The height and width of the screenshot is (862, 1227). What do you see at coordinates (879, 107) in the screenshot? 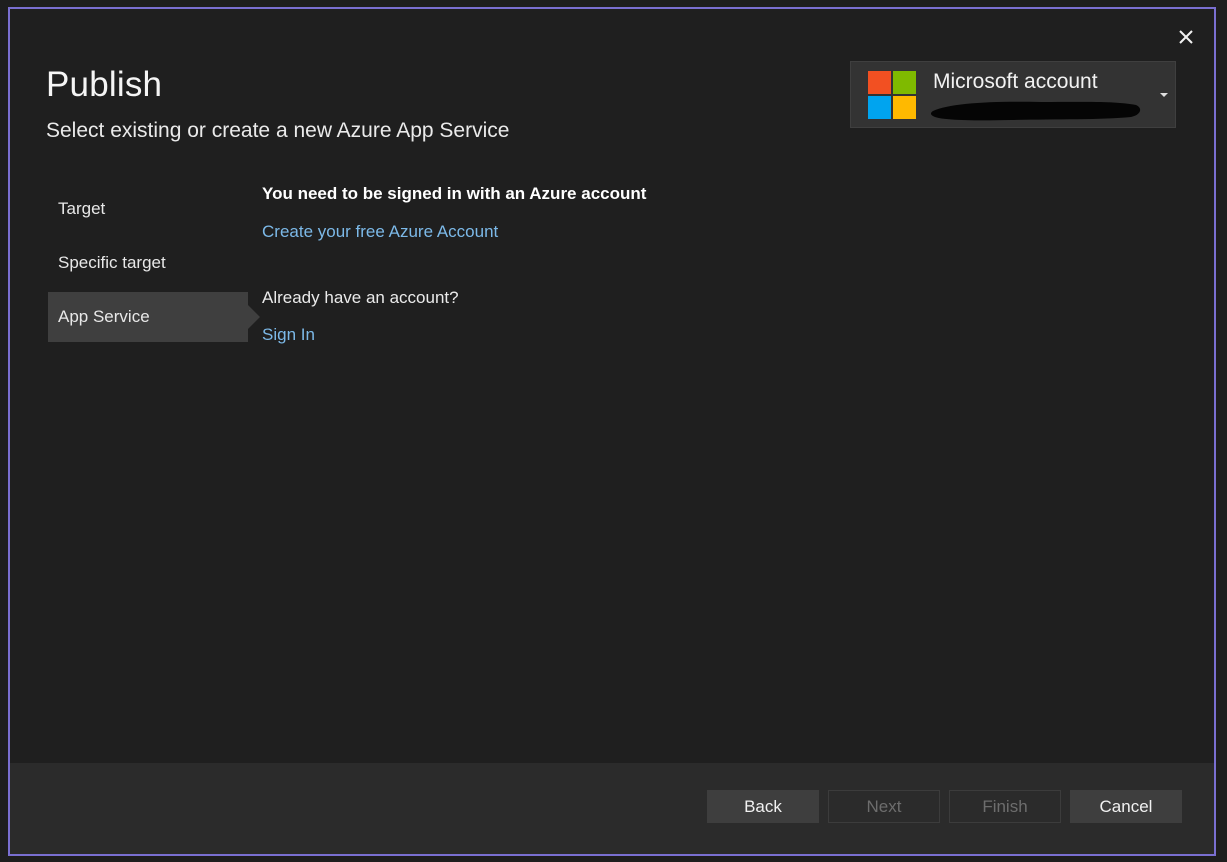
I see `logo-blue-square` at bounding box center [879, 107].